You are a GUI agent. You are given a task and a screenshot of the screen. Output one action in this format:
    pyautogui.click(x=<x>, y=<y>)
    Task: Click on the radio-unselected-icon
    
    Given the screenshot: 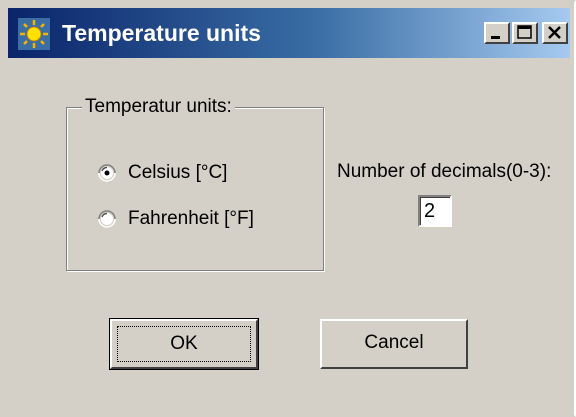 What is the action you would take?
    pyautogui.click(x=107, y=219)
    